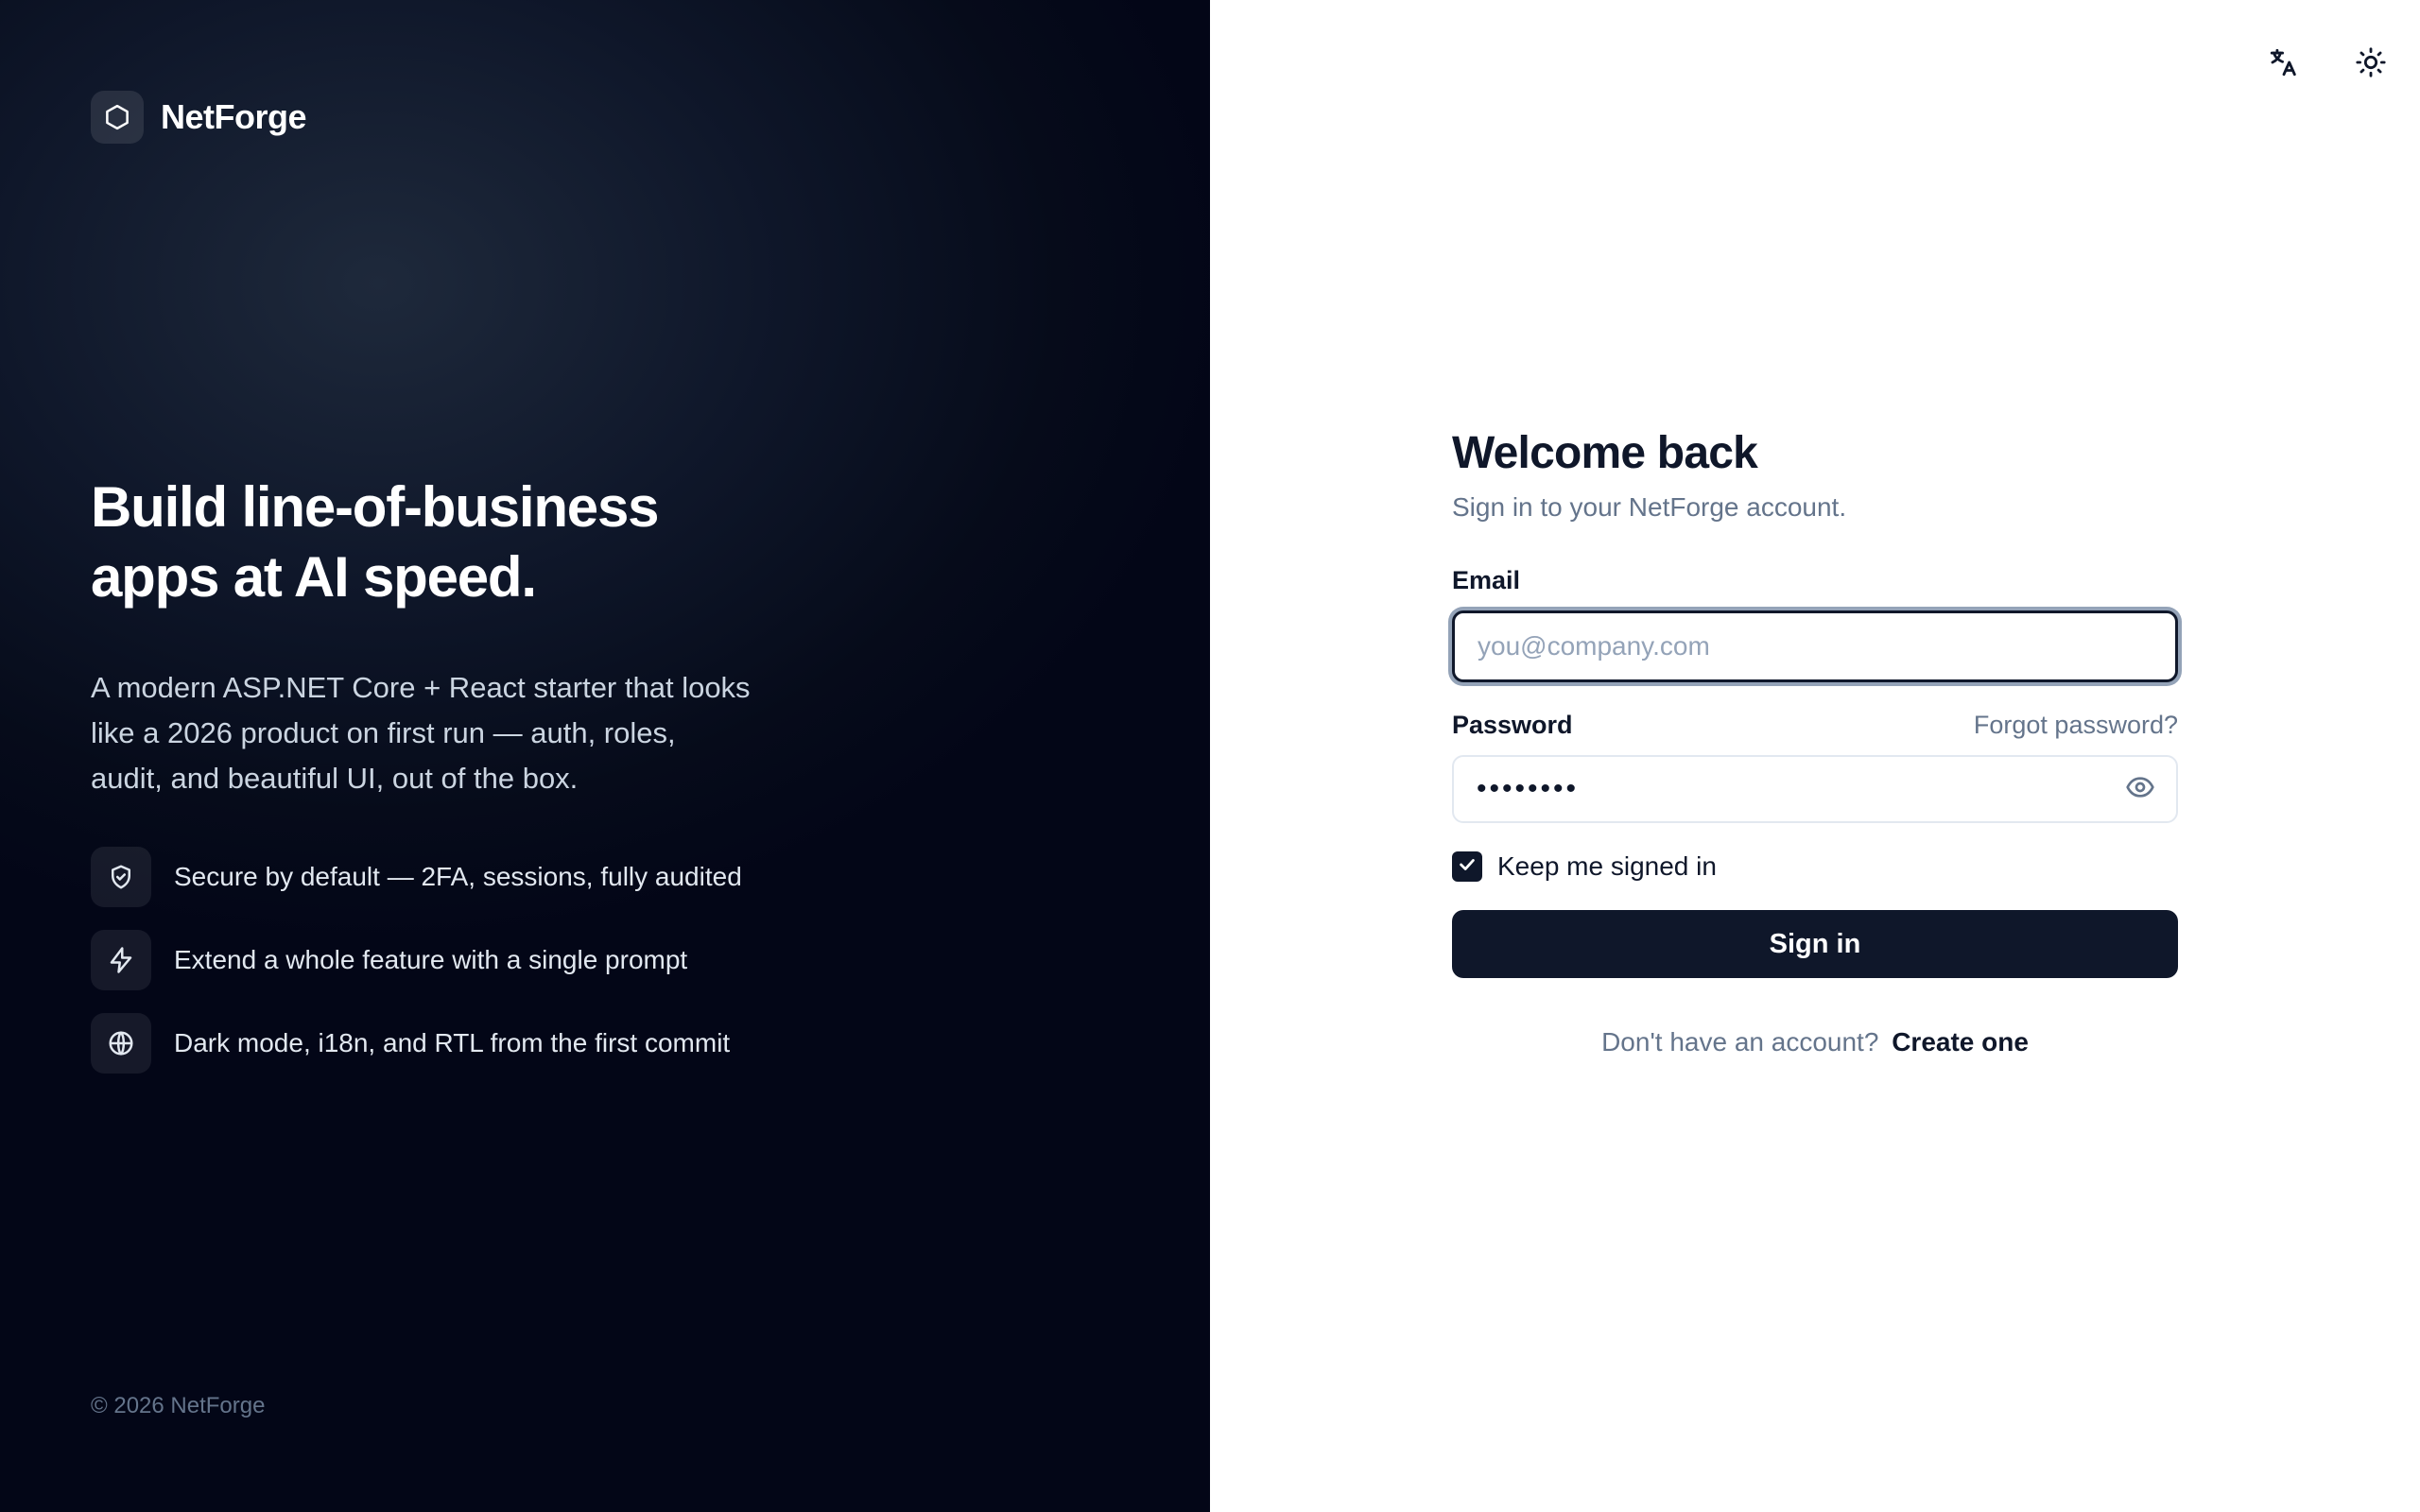 The width and height of the screenshot is (2420, 1512). I want to click on password-field, so click(1815, 789).